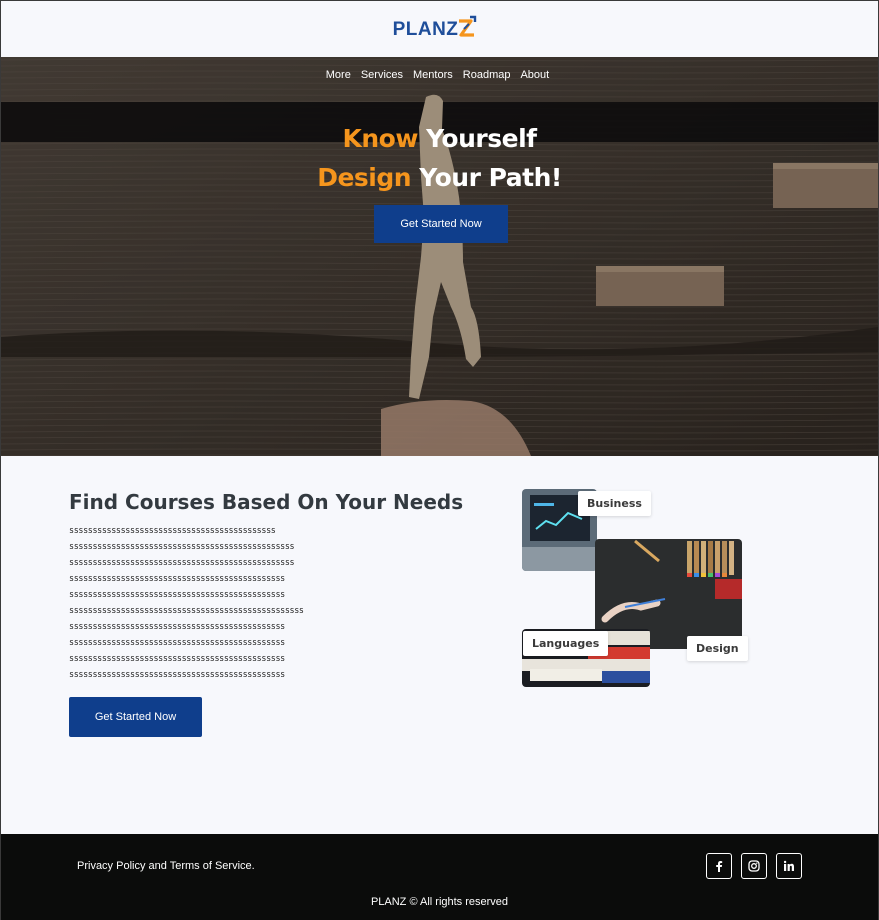 The image size is (879, 920). I want to click on social-links, so click(754, 866).